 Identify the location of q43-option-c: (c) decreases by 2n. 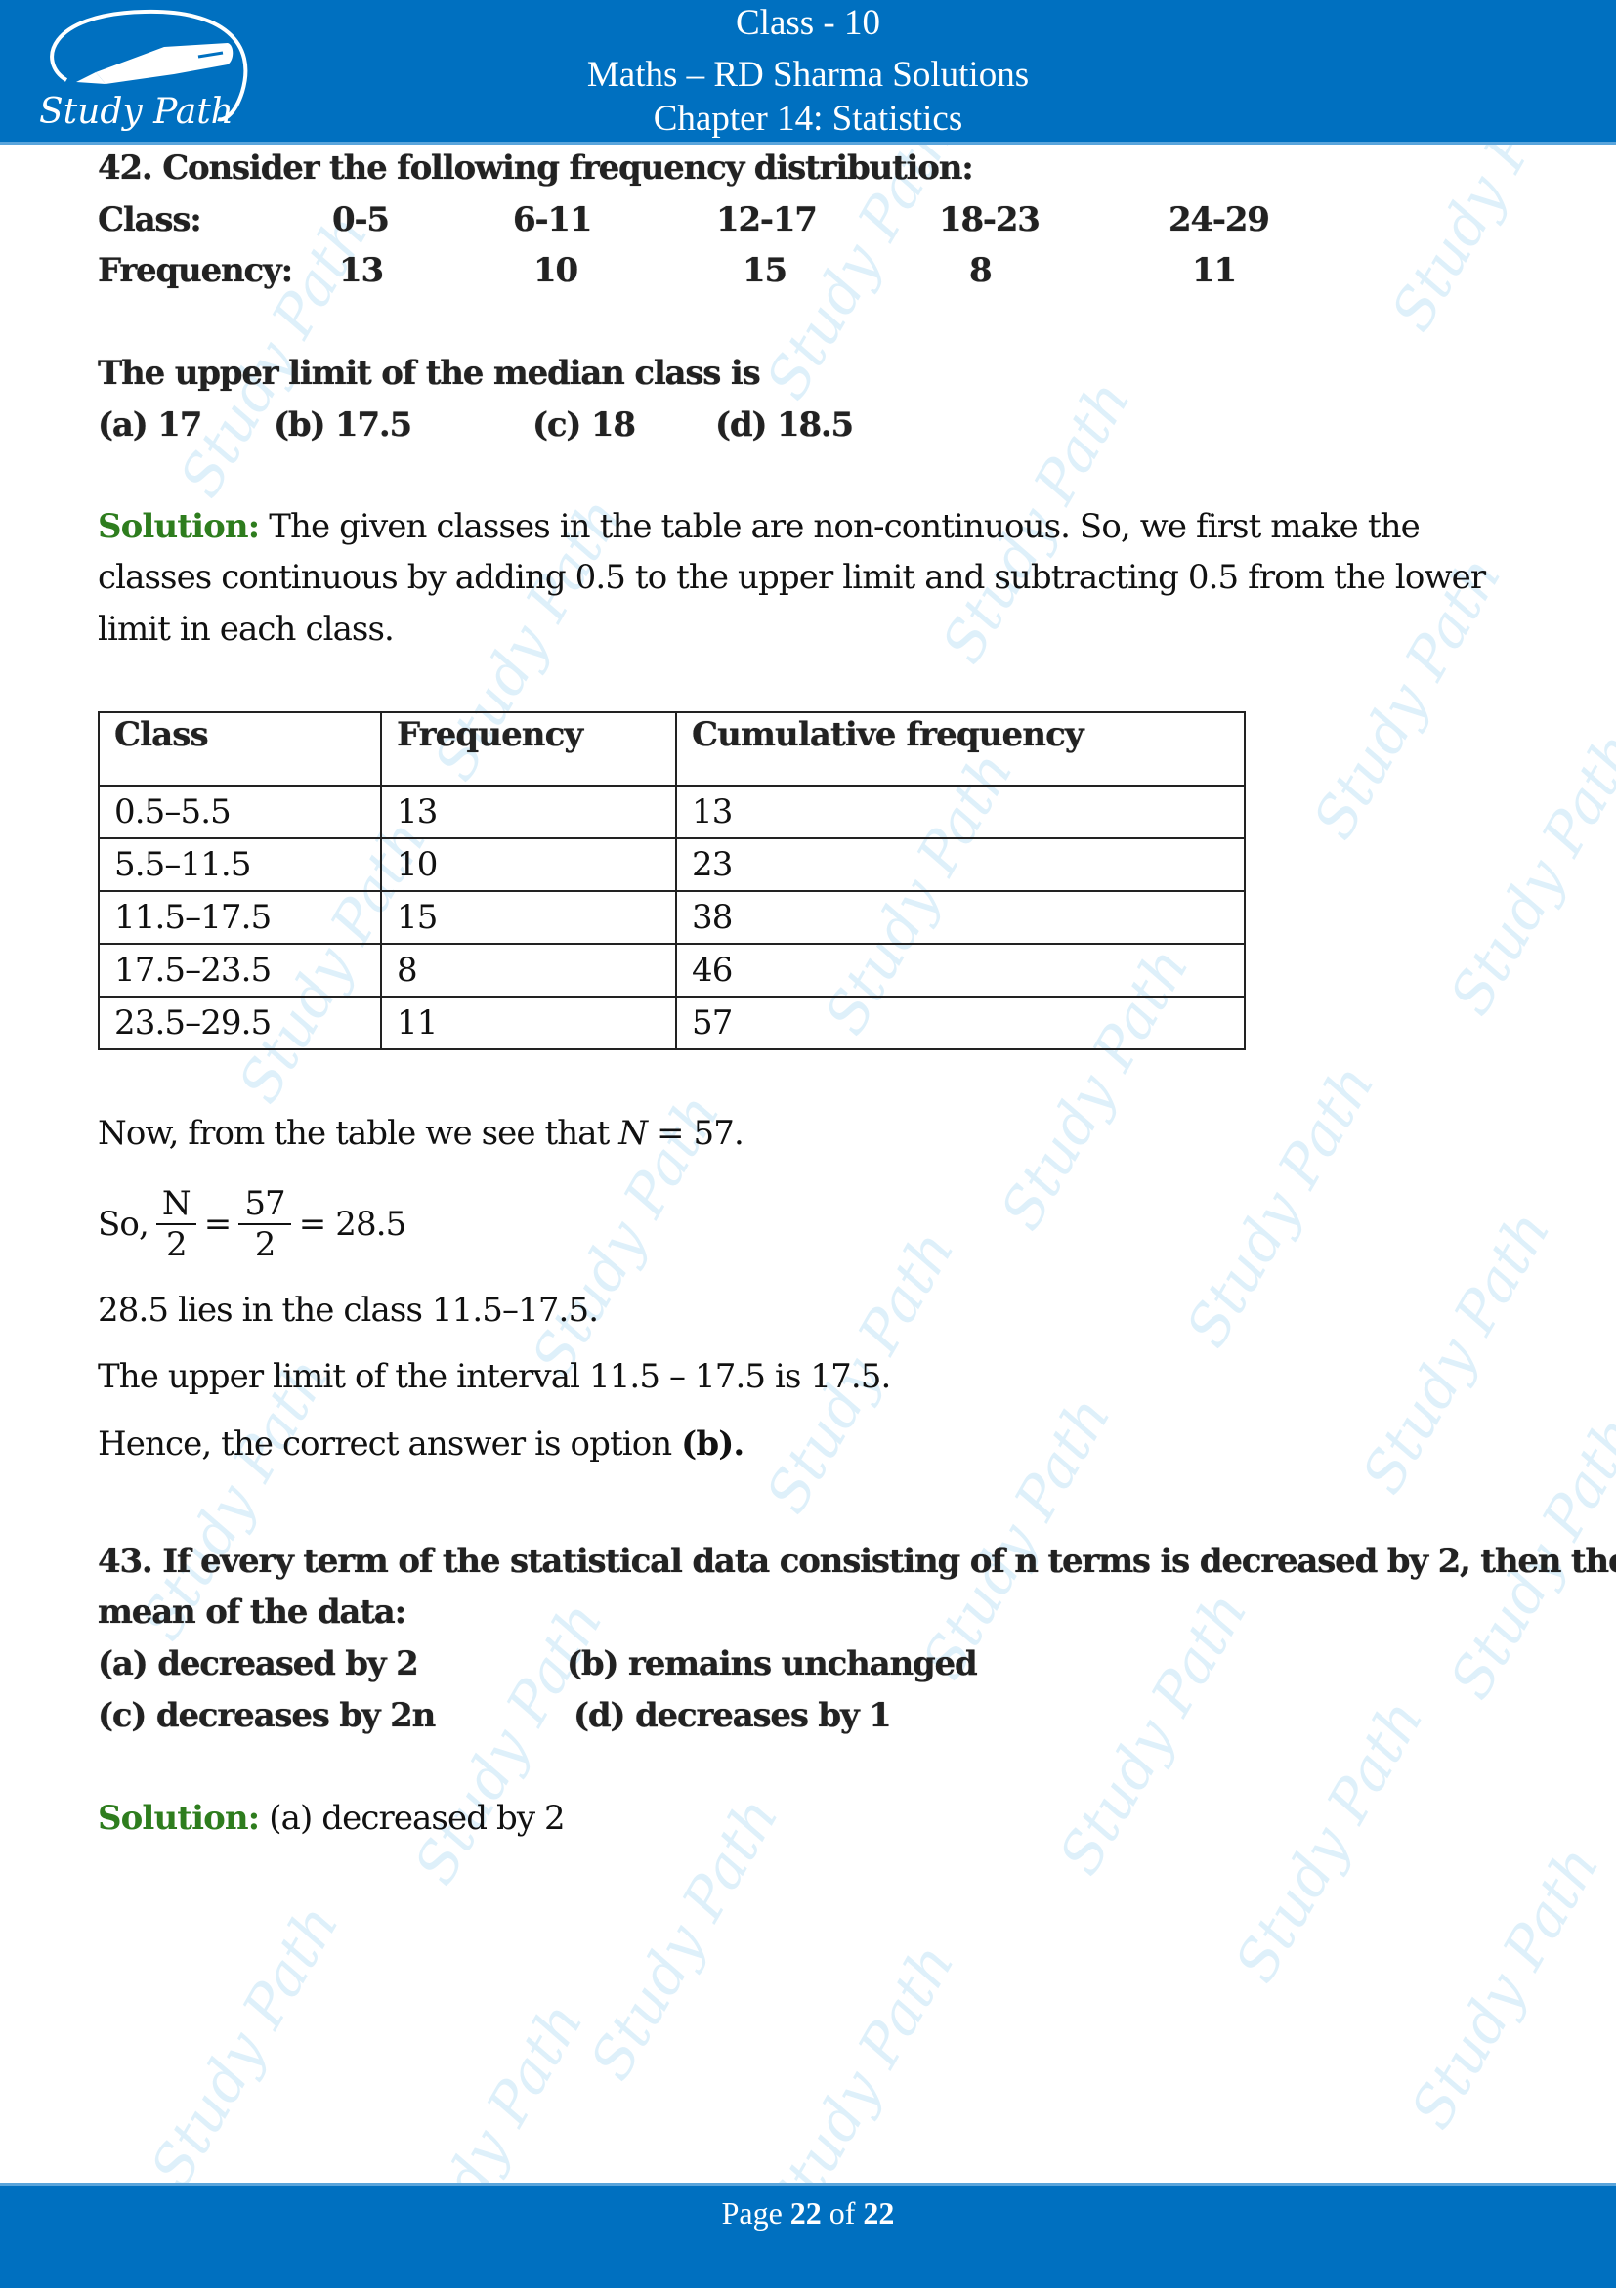
(267, 1715).